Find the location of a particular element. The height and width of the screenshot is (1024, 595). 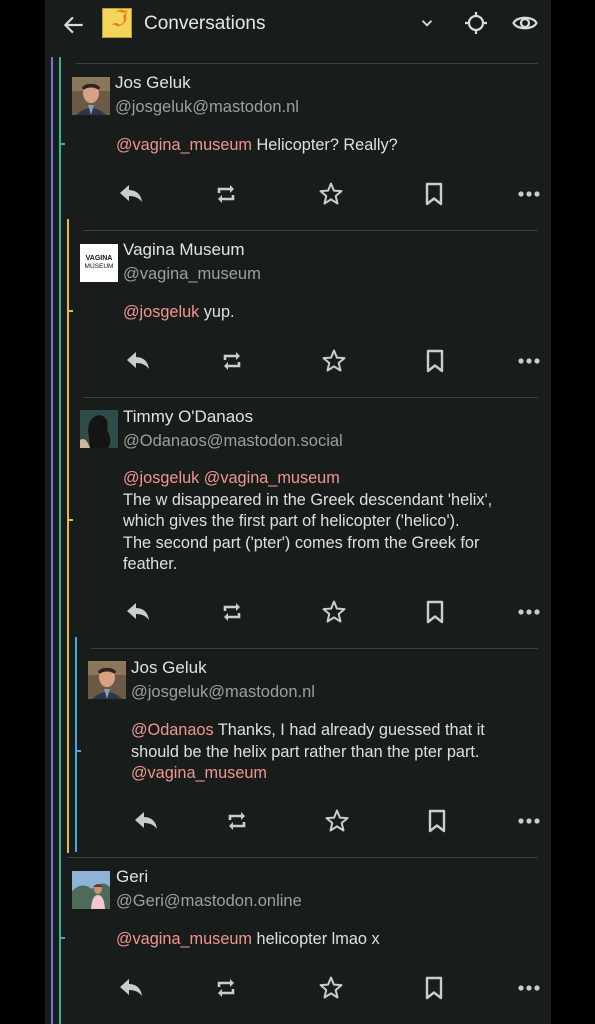

eye-icon is located at coordinates (525, 23).